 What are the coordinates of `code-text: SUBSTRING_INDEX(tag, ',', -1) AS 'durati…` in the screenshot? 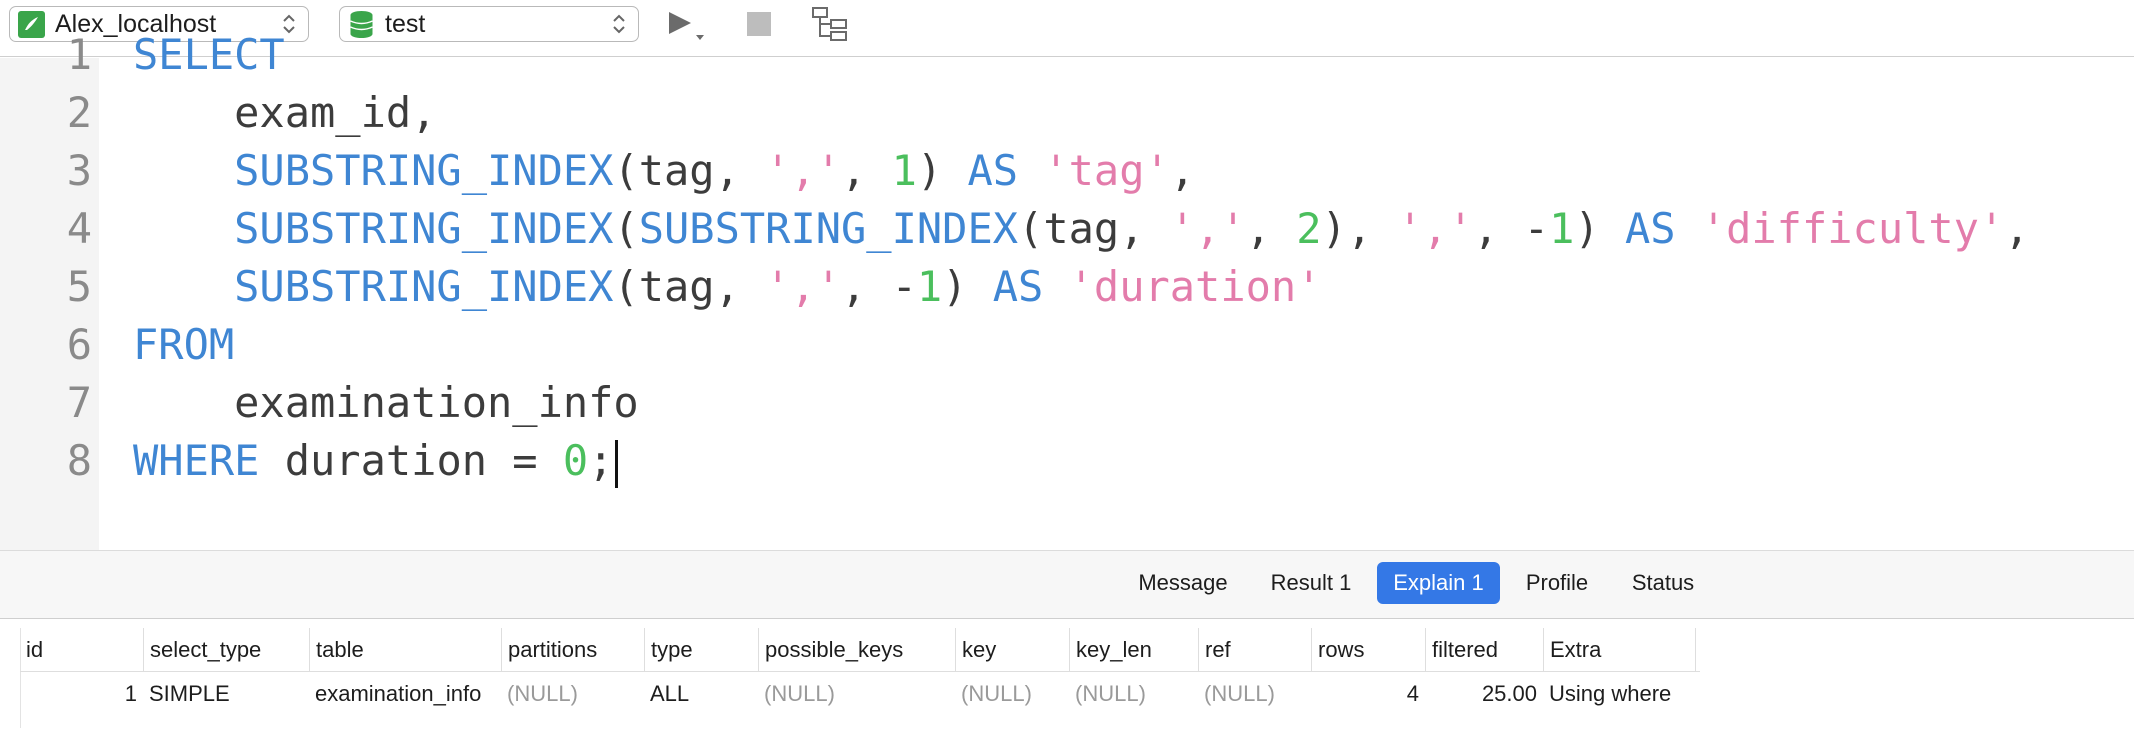 It's located at (727, 287).